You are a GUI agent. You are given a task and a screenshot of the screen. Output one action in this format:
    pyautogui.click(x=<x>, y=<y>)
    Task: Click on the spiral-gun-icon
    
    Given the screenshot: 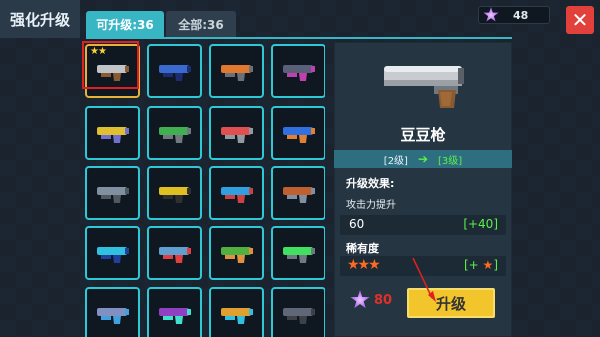 What is the action you would take?
    pyautogui.click(x=237, y=316)
    